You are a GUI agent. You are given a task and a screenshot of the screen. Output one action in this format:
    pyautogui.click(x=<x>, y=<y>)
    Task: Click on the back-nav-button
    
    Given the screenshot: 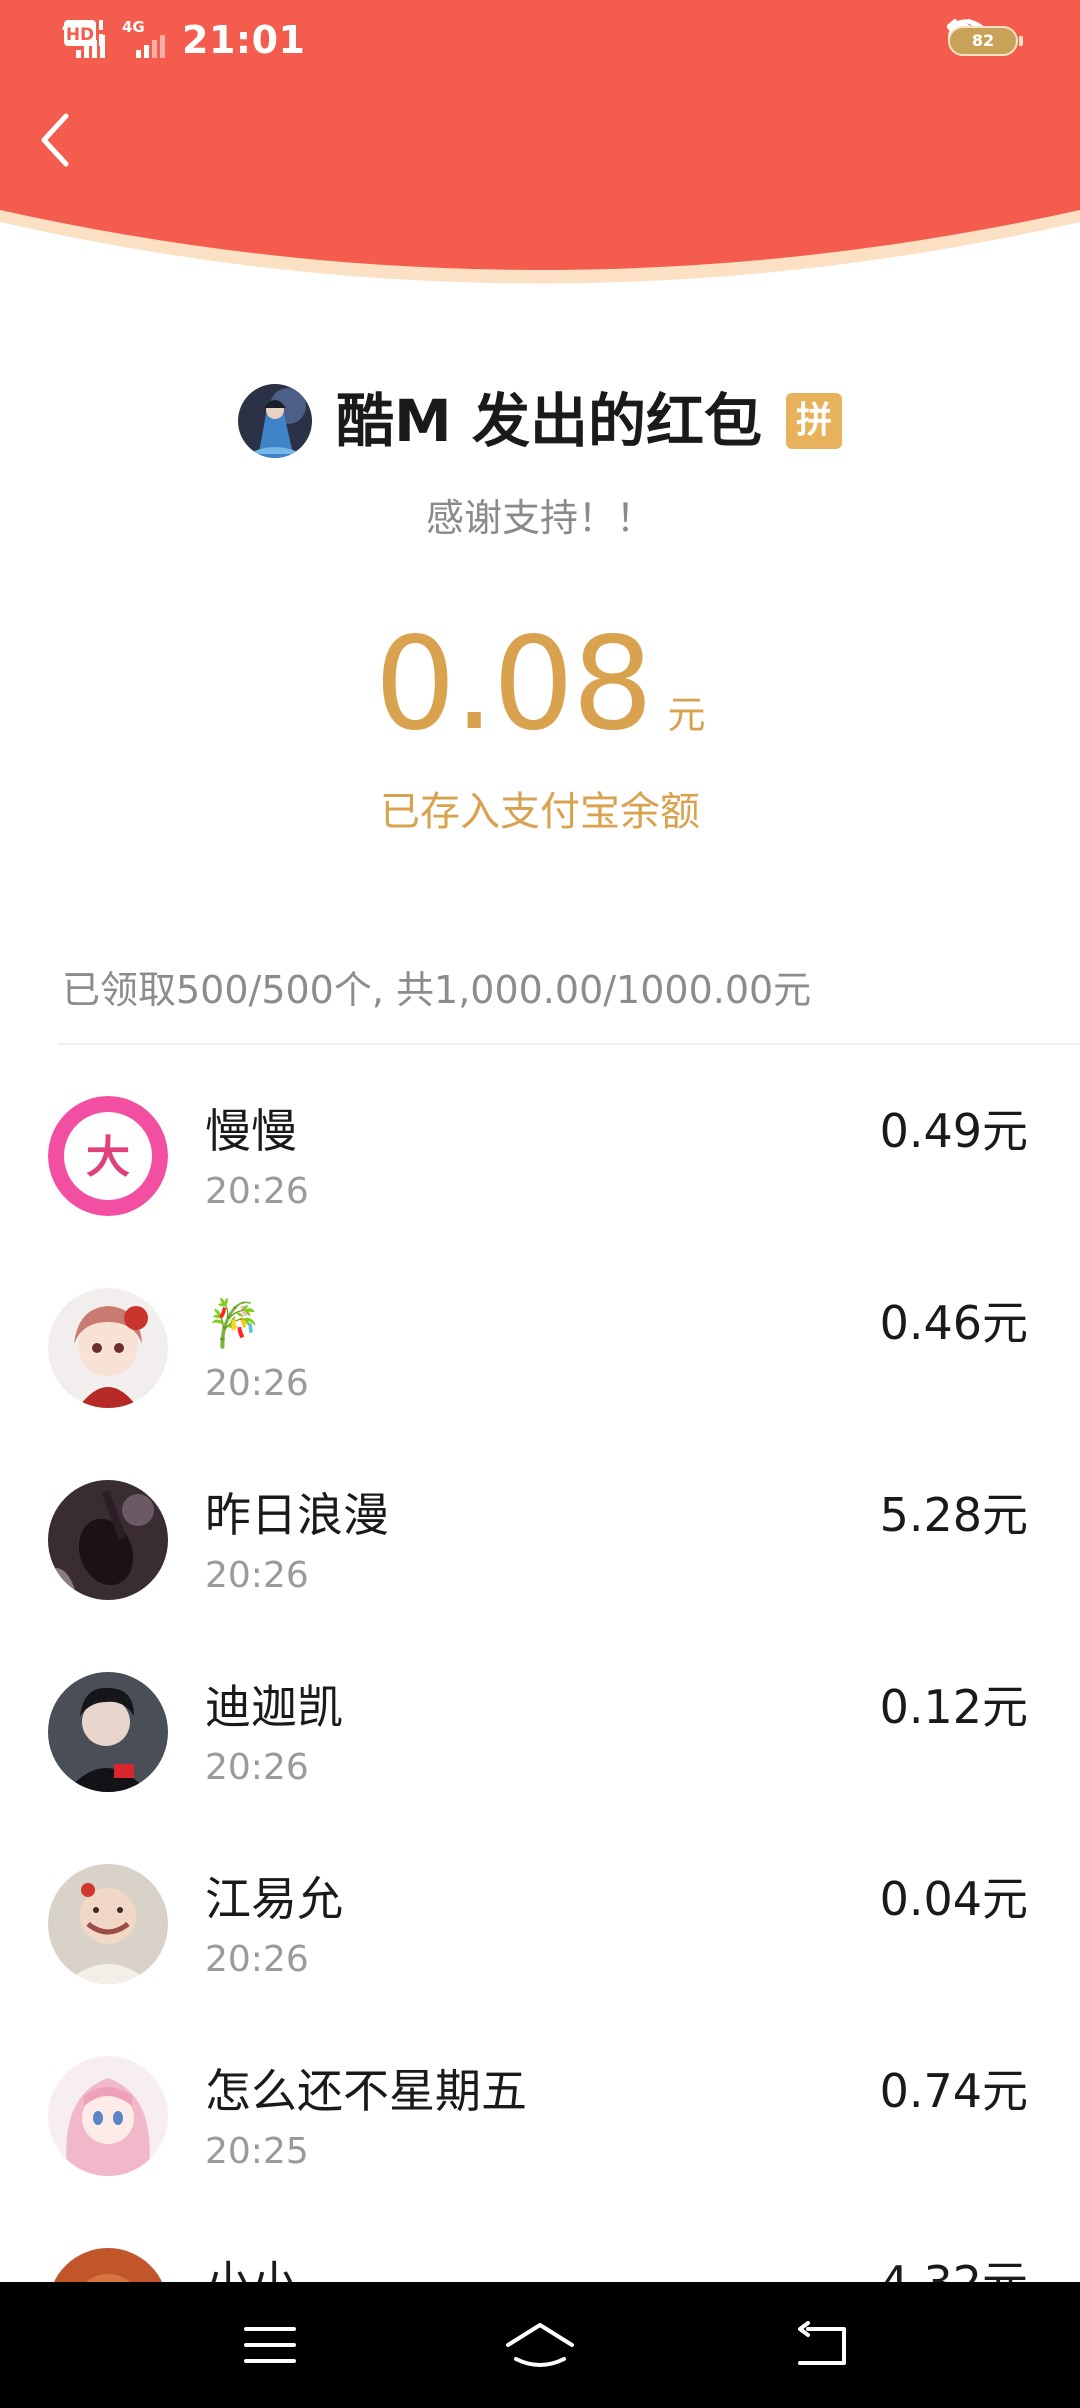 What is the action you would take?
    pyautogui.click(x=822, y=2345)
    